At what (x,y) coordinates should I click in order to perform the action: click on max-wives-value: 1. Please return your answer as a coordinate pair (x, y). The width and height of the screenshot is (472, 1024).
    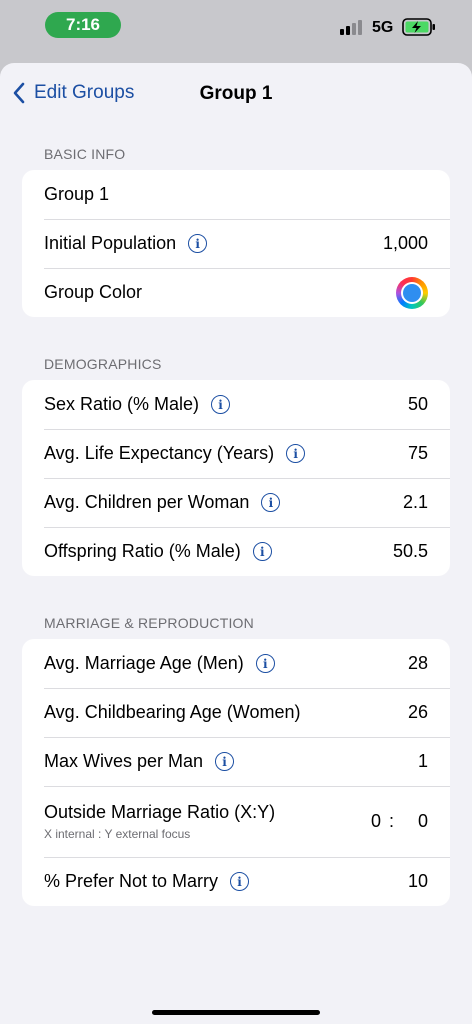
    Looking at the image, I should click on (423, 761).